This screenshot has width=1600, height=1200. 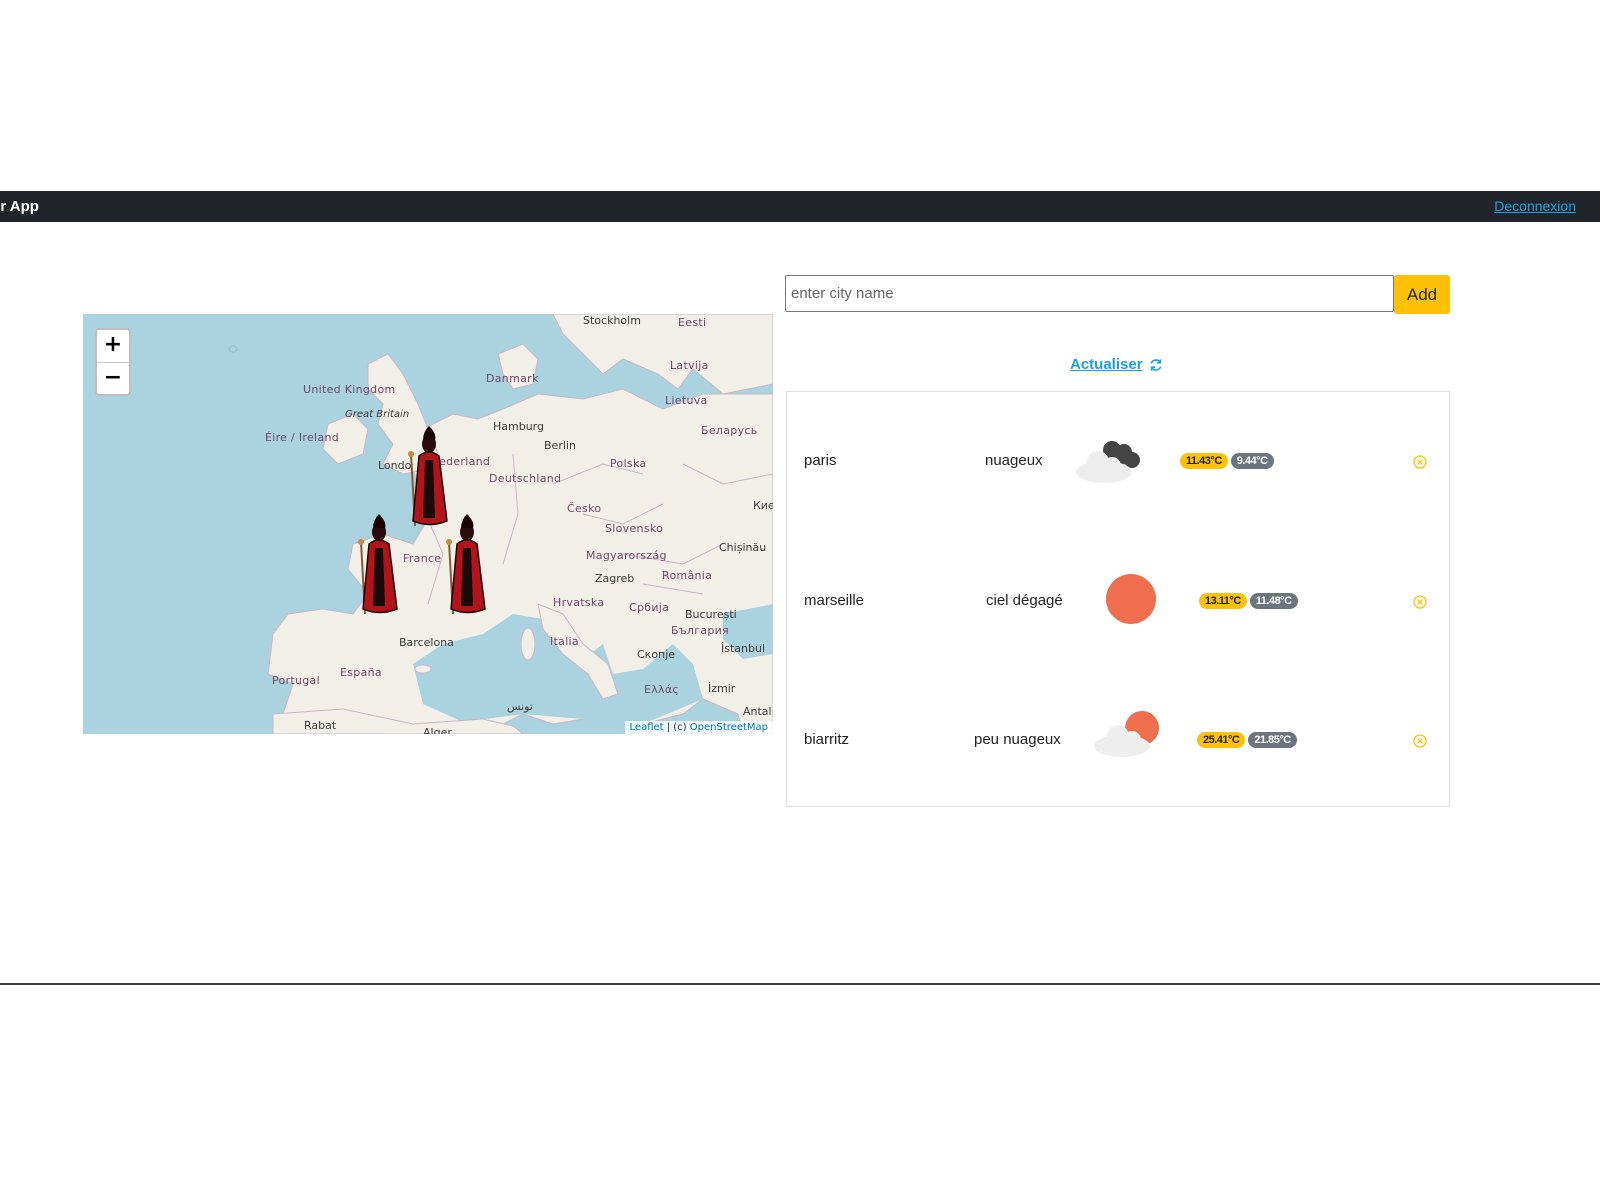 What do you see at coordinates (1272, 739) in the screenshot?
I see `temp-min-badge: 21.85°C` at bounding box center [1272, 739].